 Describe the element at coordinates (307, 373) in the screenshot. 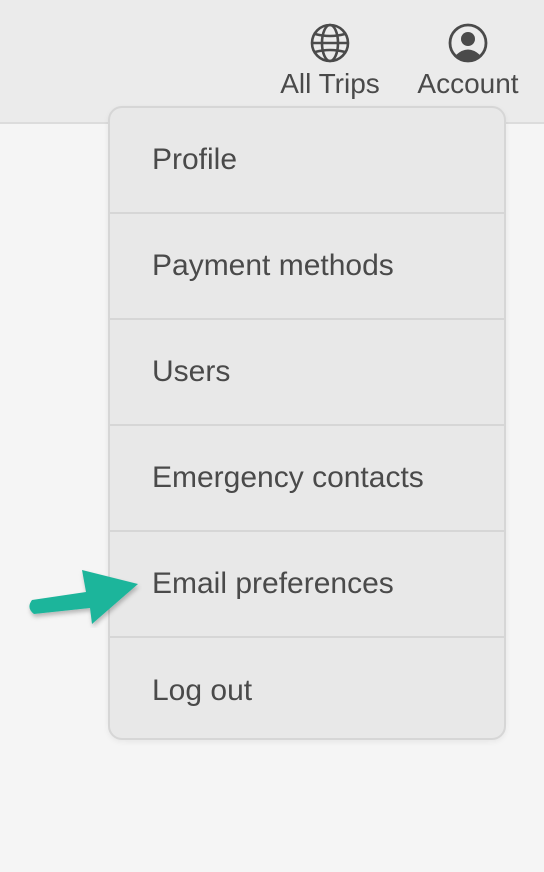

I see `menu-item-users: Users` at that location.